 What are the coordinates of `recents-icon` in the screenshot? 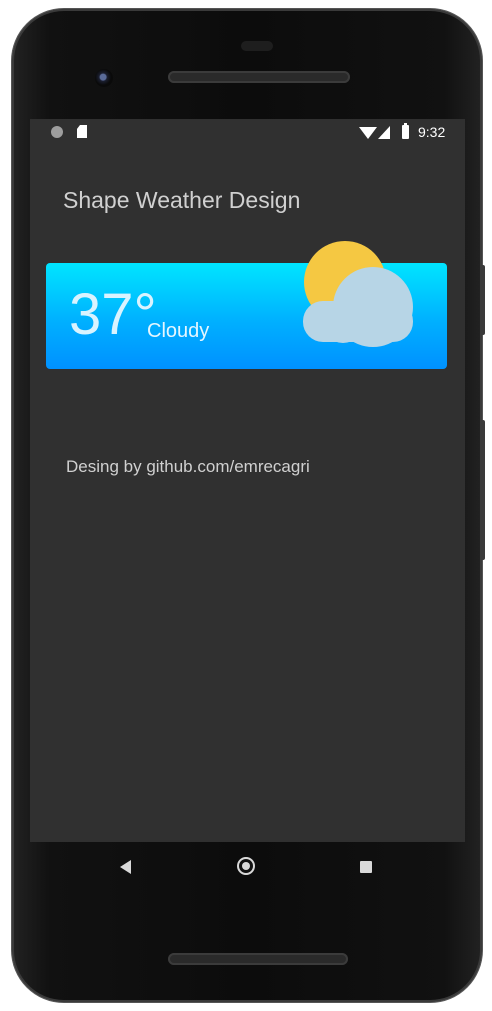 It's located at (366, 867).